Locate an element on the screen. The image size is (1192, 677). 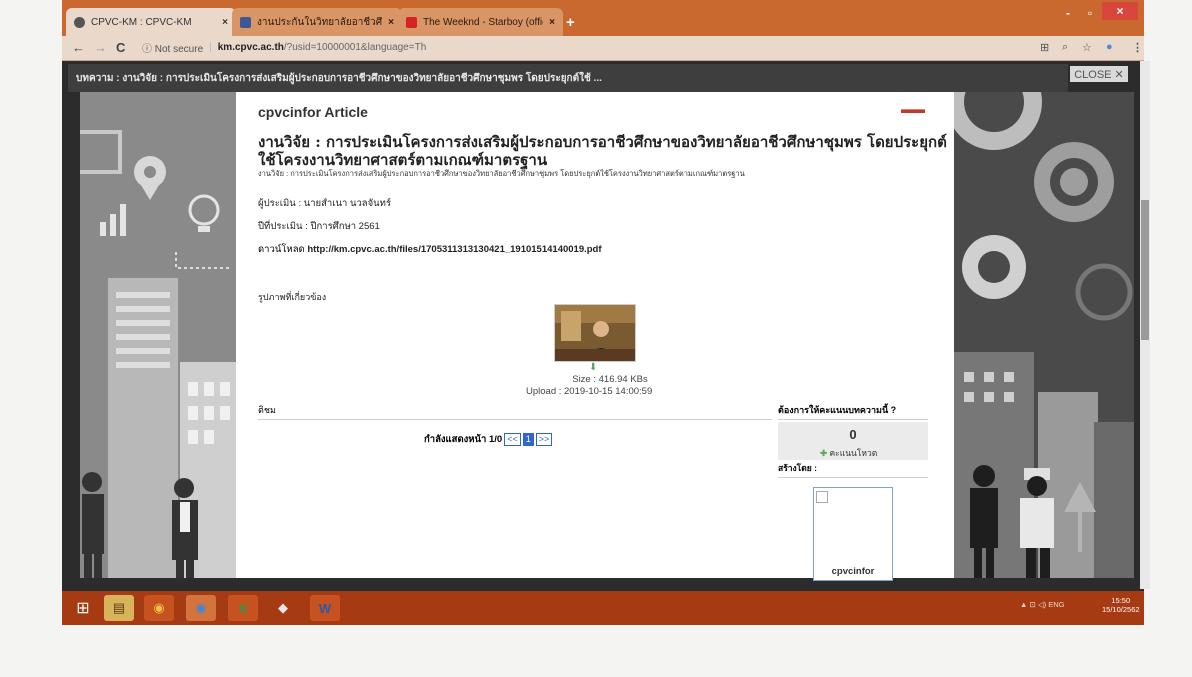
pager: กำลังแสดงหน้า 1/0 << 1 >> is located at coordinates (488, 439).